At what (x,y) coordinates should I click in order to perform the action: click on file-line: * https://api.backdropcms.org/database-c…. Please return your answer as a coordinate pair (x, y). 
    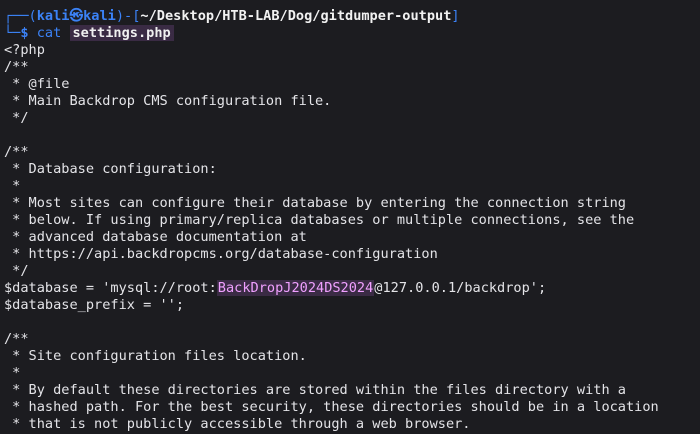
    Looking at the image, I should click on (221, 254).